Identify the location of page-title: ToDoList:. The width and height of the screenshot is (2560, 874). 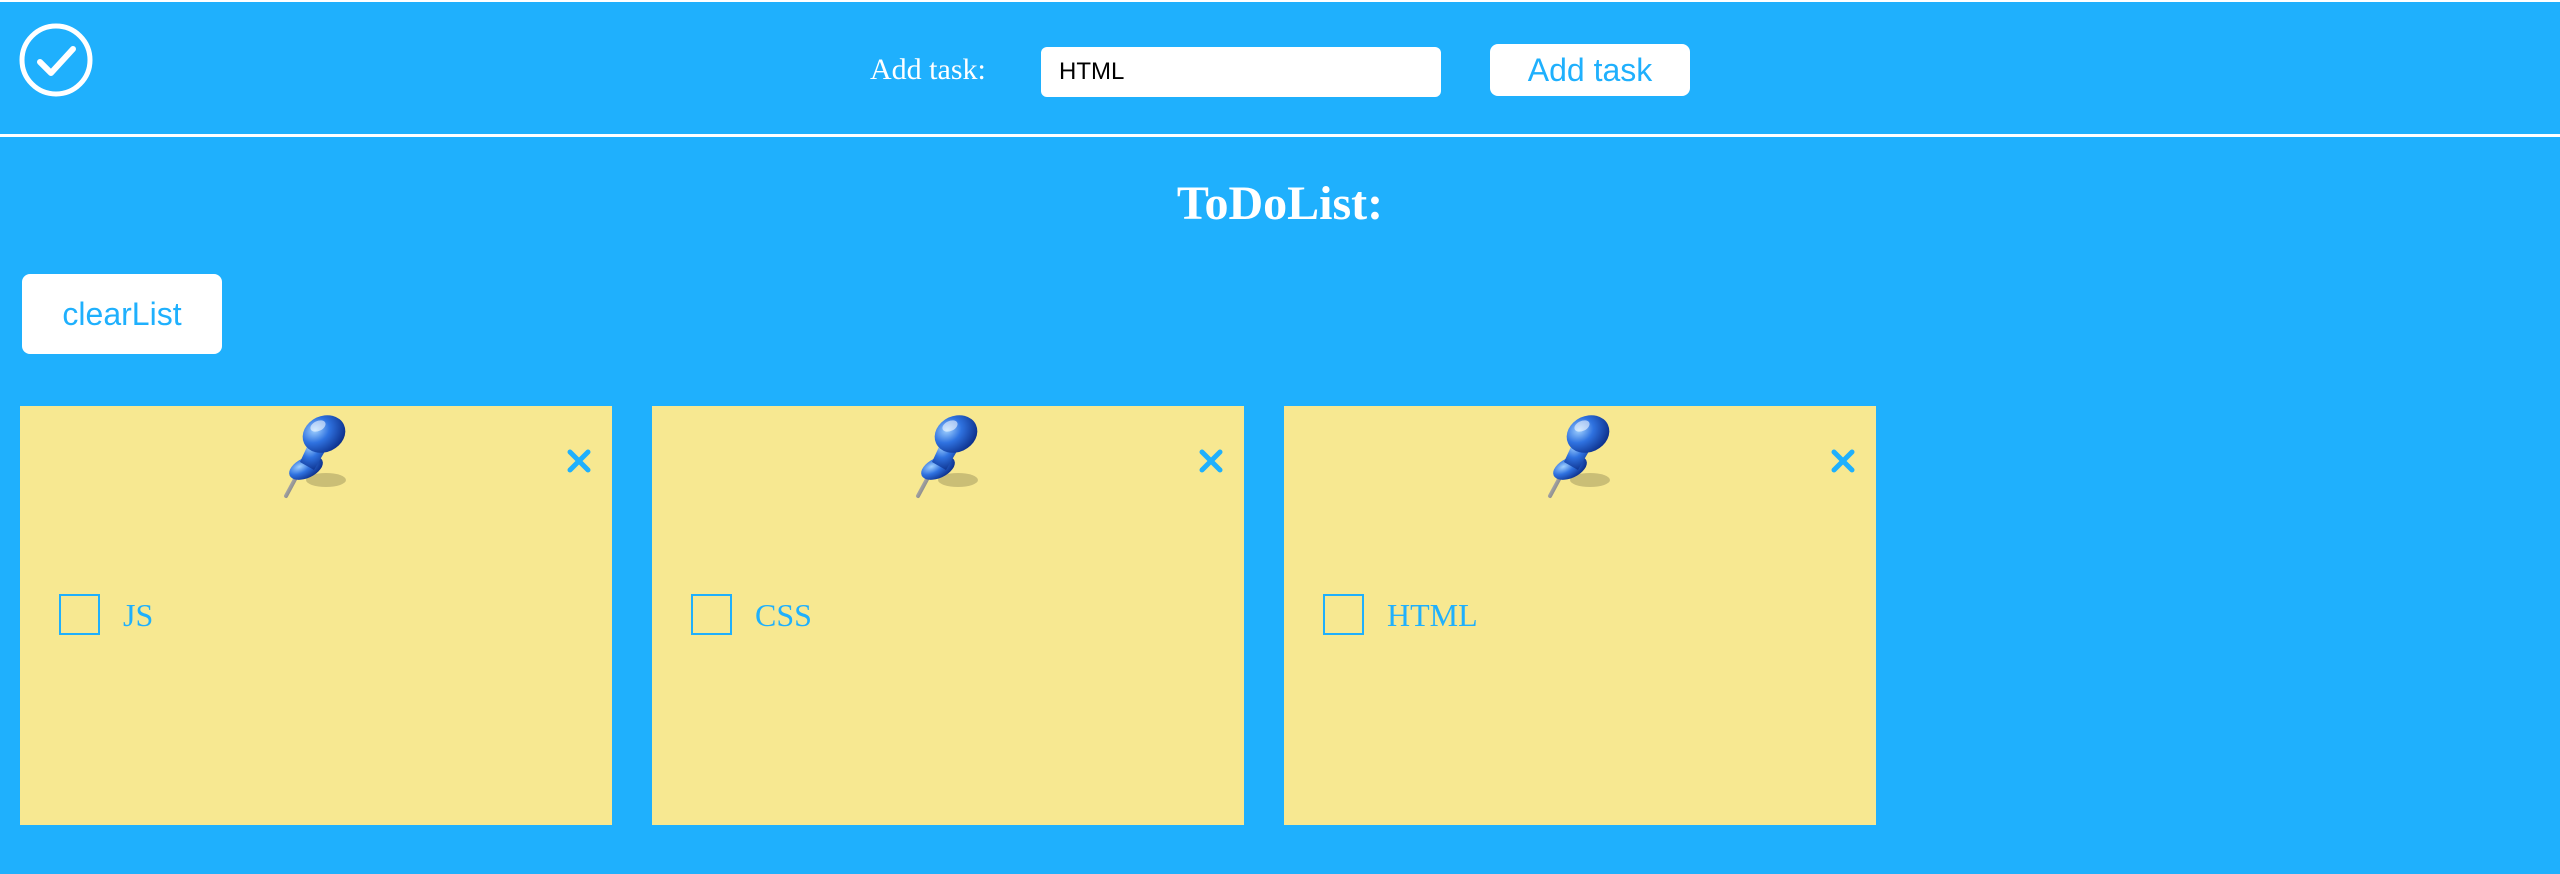
(1280, 203).